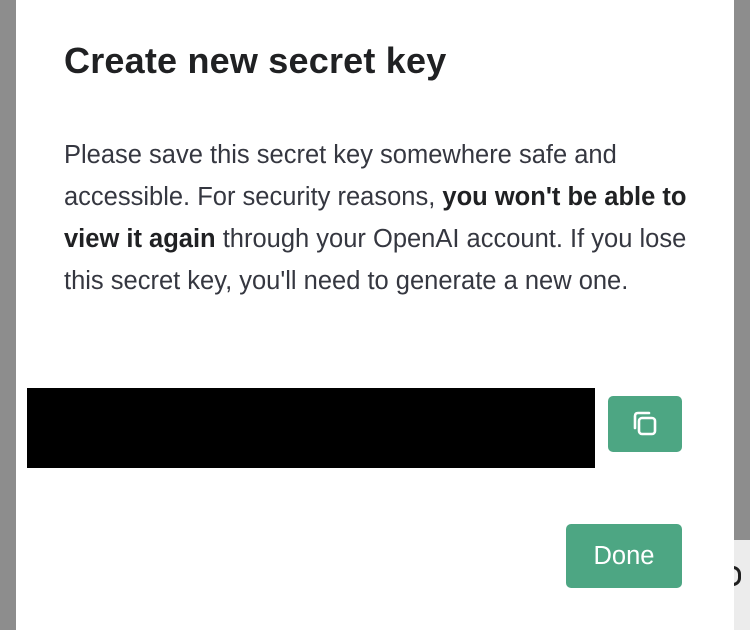 The image size is (750, 630). I want to click on modal-backdrop, so click(742, 315).